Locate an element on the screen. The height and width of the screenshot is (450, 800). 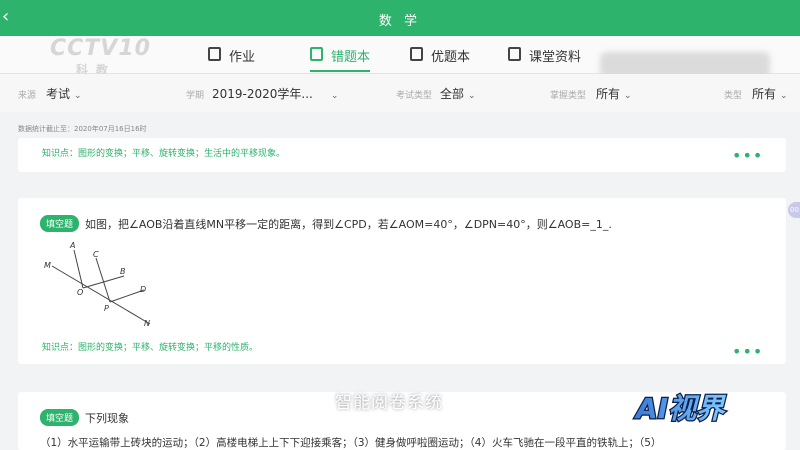
filter-type-value: 所有 is located at coordinates (764, 94).